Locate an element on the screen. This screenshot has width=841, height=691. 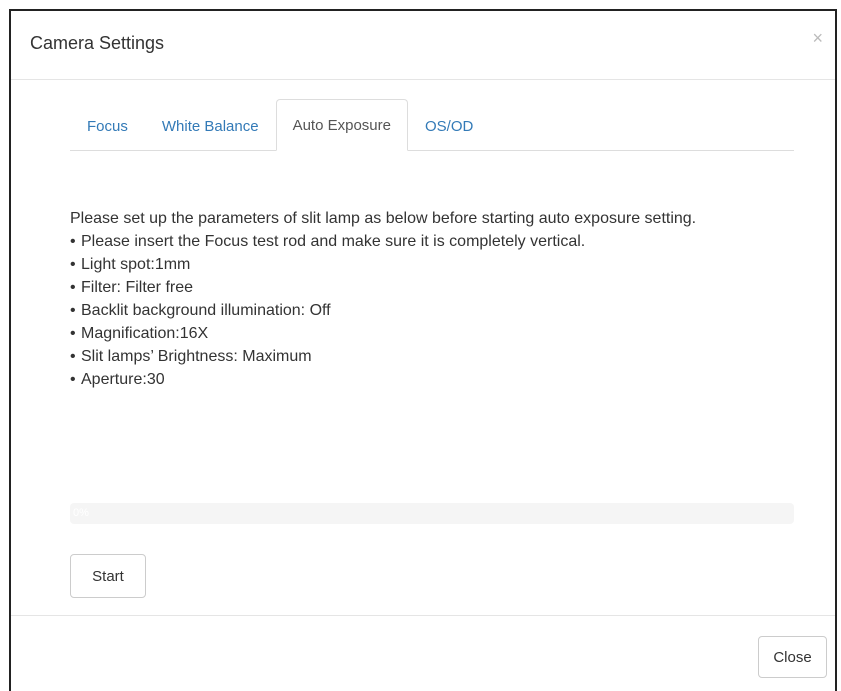
tab-os-od: OS/OD is located at coordinates (449, 126).